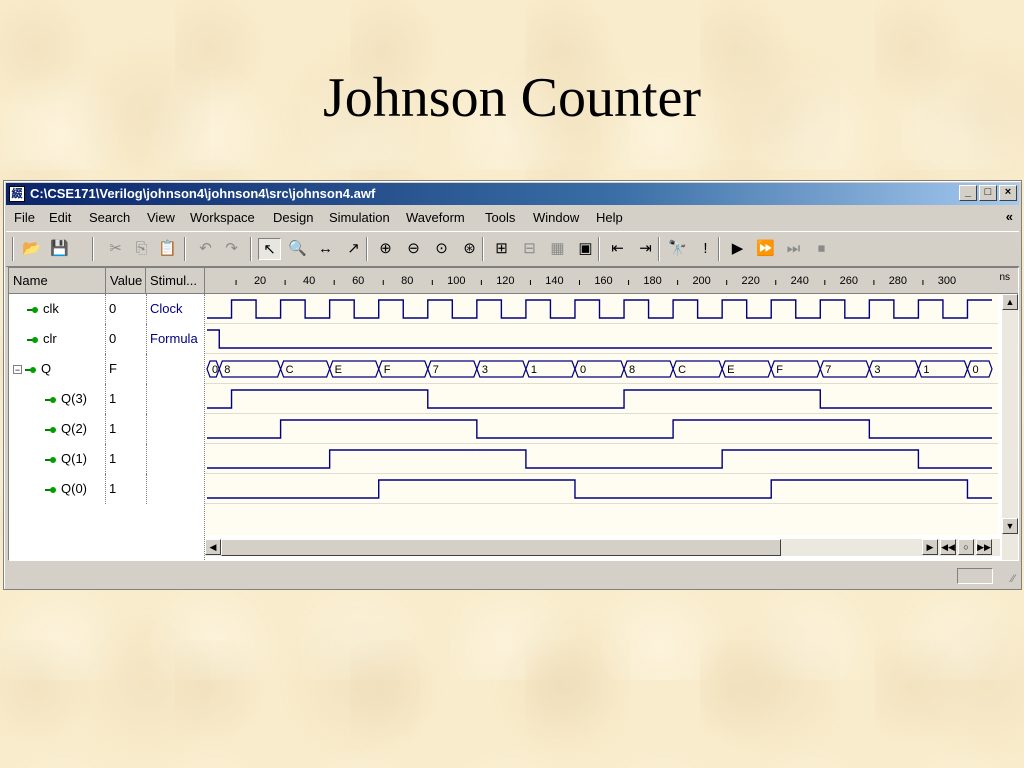 The height and width of the screenshot is (768, 1024). Describe the element at coordinates (325, 249) in the screenshot. I see `measure-icon: ↔` at that location.